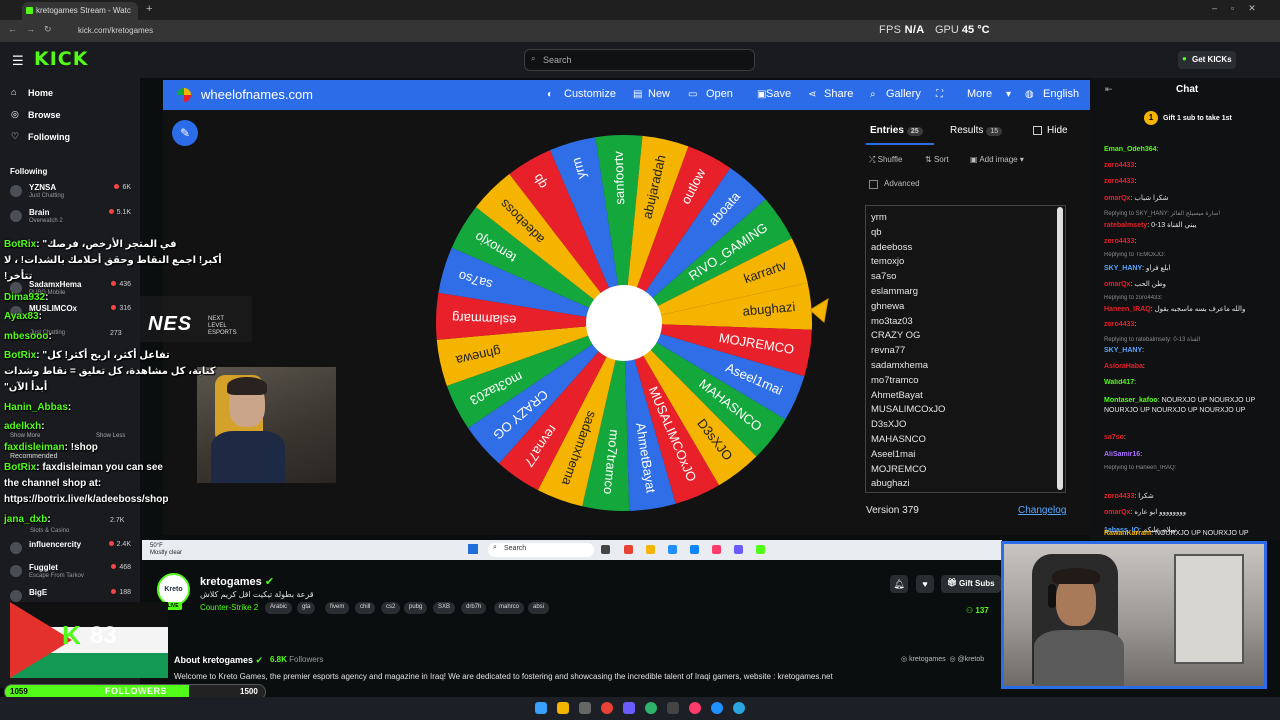 Image resolution: width=1280 pixels, height=720 pixels. I want to click on nav-item-following: Following, so click(49, 137).